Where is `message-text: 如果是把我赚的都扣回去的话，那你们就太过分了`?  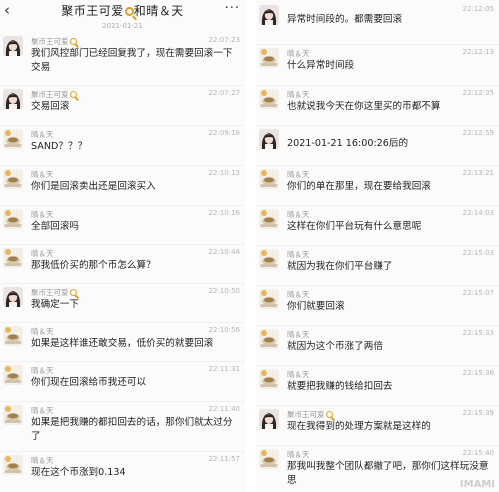
message-text: 如果是把我赚的都扣回去的话，那你们就太过分了 is located at coordinates (132, 429).